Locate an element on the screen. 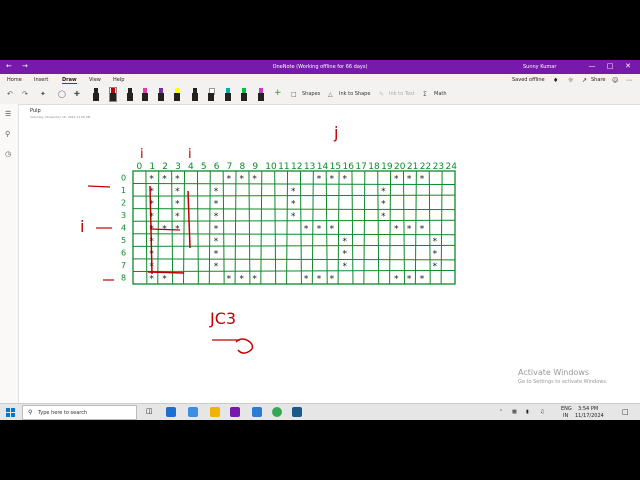 The image size is (640, 480). taskbar-search-box: ⚲ Type here to search is located at coordinates (79, 412).